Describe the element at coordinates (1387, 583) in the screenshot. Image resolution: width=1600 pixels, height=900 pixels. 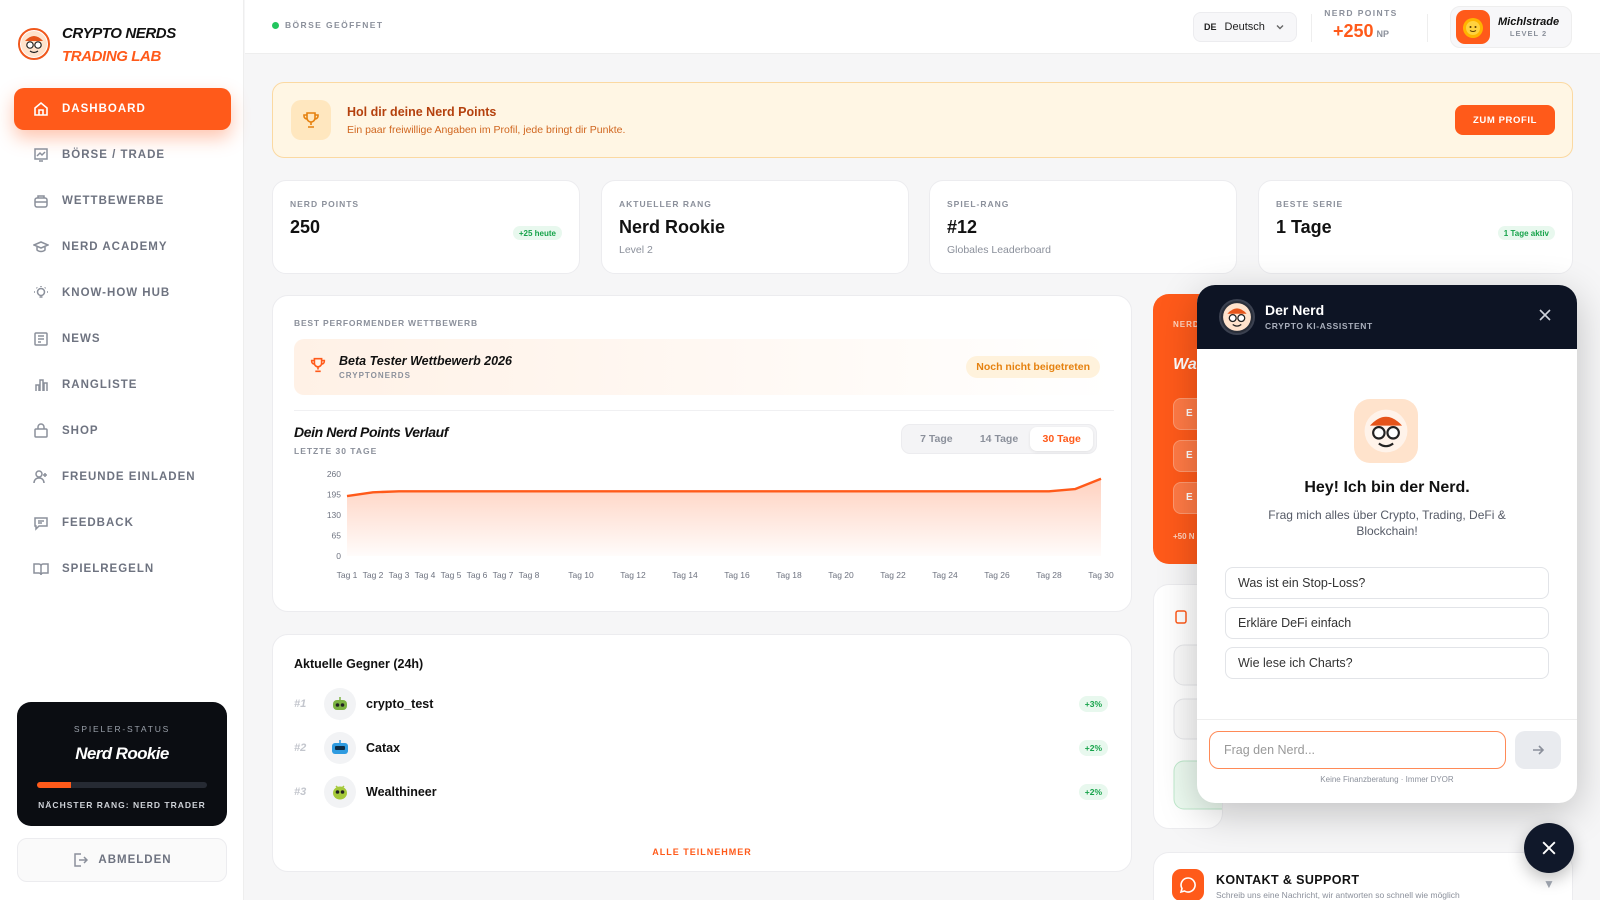
I see `chat-suggestion: Was ist ein Stop-Loss?` at that location.